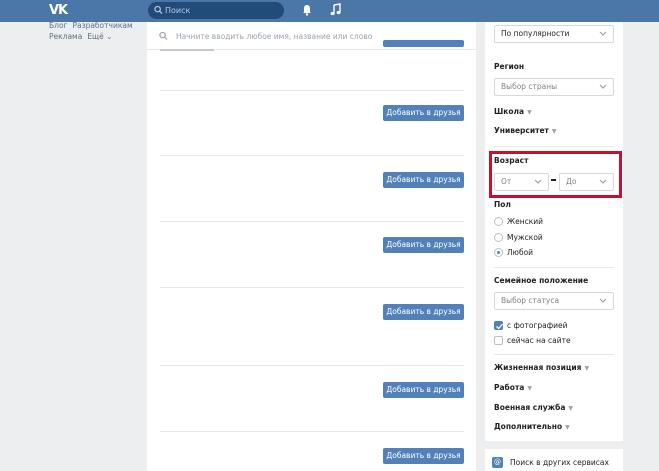  What do you see at coordinates (555, 174) in the screenshot?
I see `age-highlight-box` at bounding box center [555, 174].